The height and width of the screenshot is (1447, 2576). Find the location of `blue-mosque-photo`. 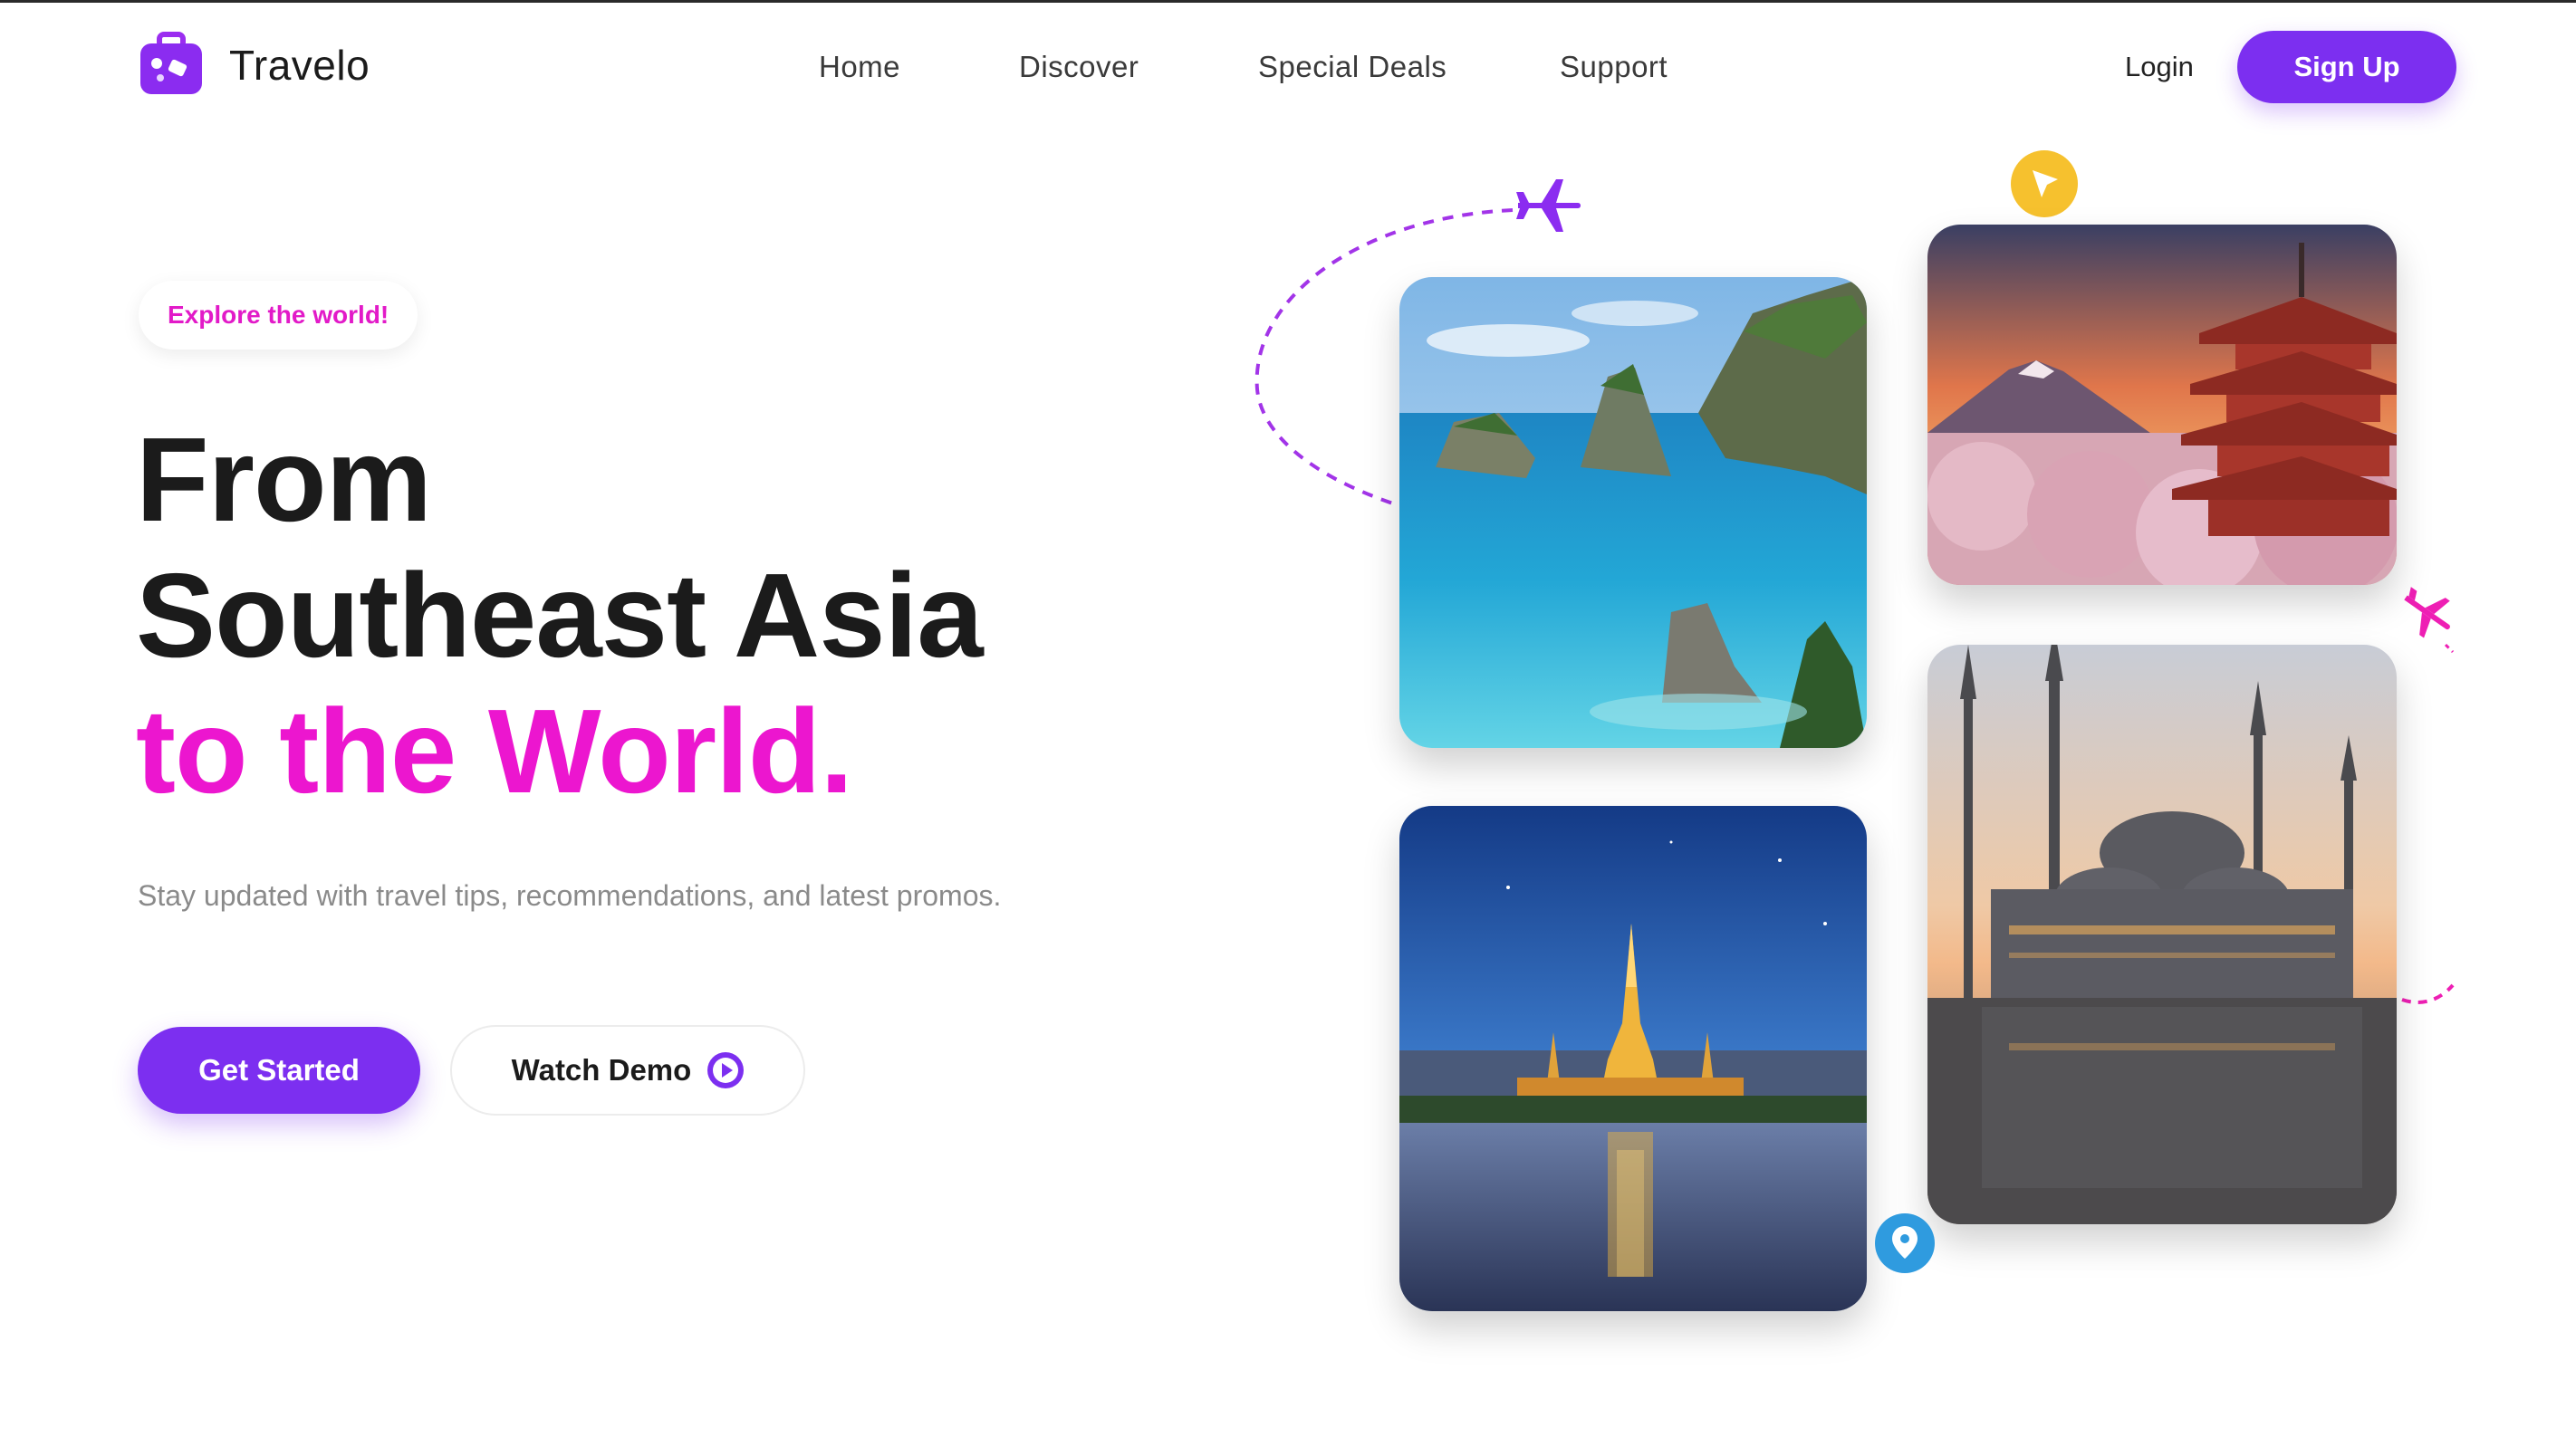

blue-mosque-photo is located at coordinates (2162, 934).